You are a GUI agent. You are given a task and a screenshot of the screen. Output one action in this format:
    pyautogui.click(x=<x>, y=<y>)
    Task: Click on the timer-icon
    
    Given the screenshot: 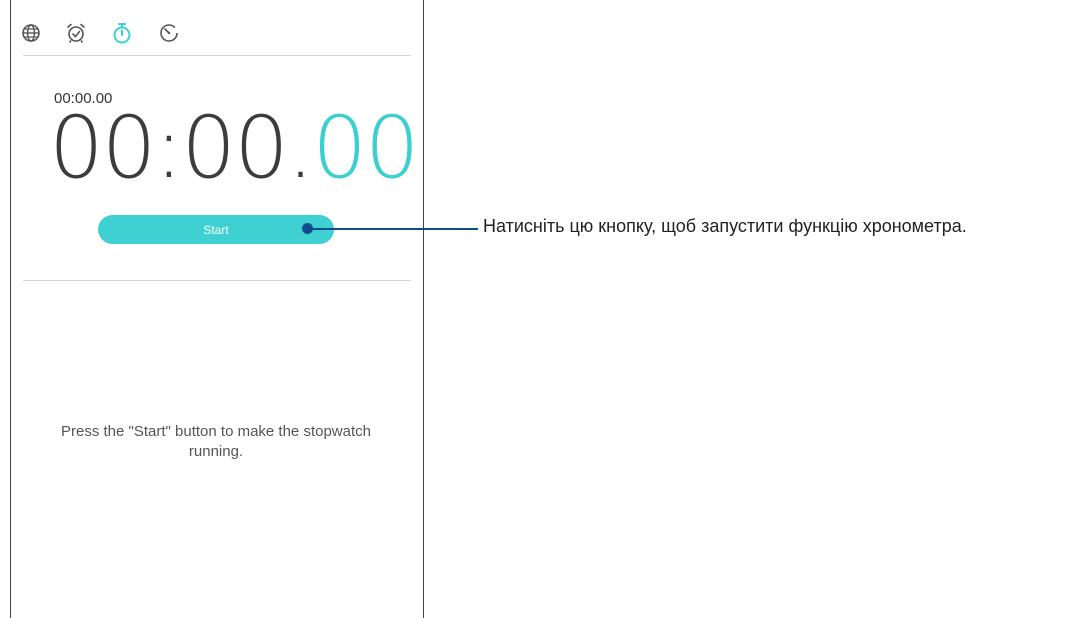 What is the action you would take?
    pyautogui.click(x=169, y=33)
    